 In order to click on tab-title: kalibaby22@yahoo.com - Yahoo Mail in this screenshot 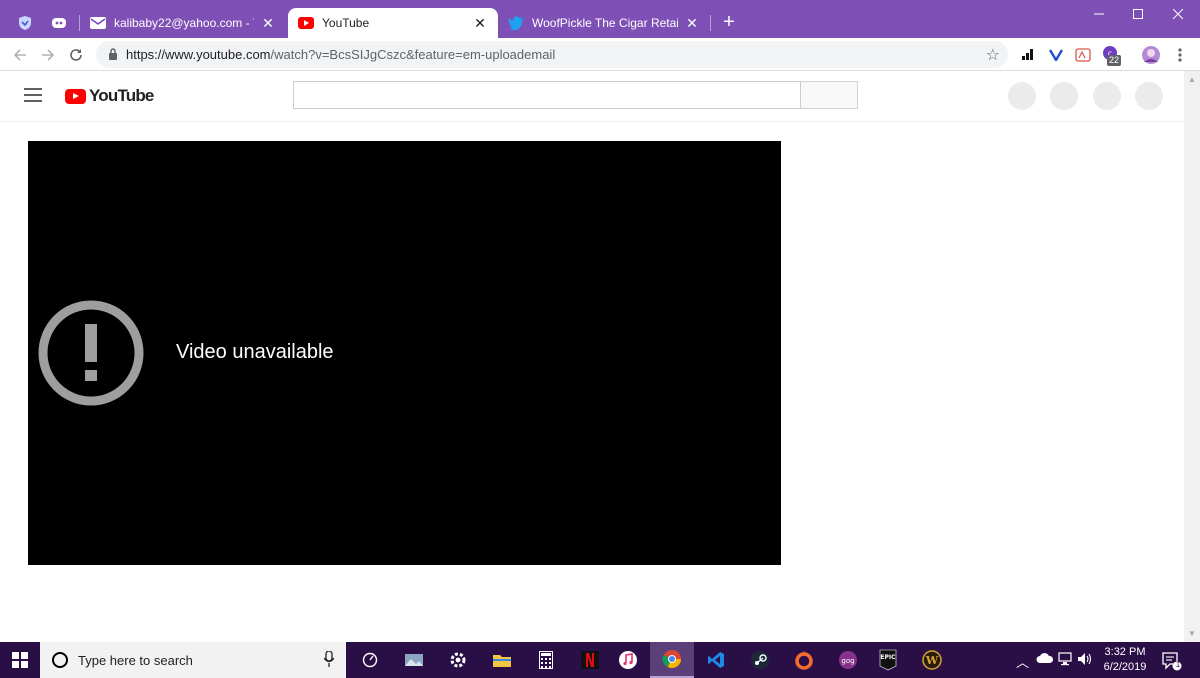, I will do `click(184, 23)`.